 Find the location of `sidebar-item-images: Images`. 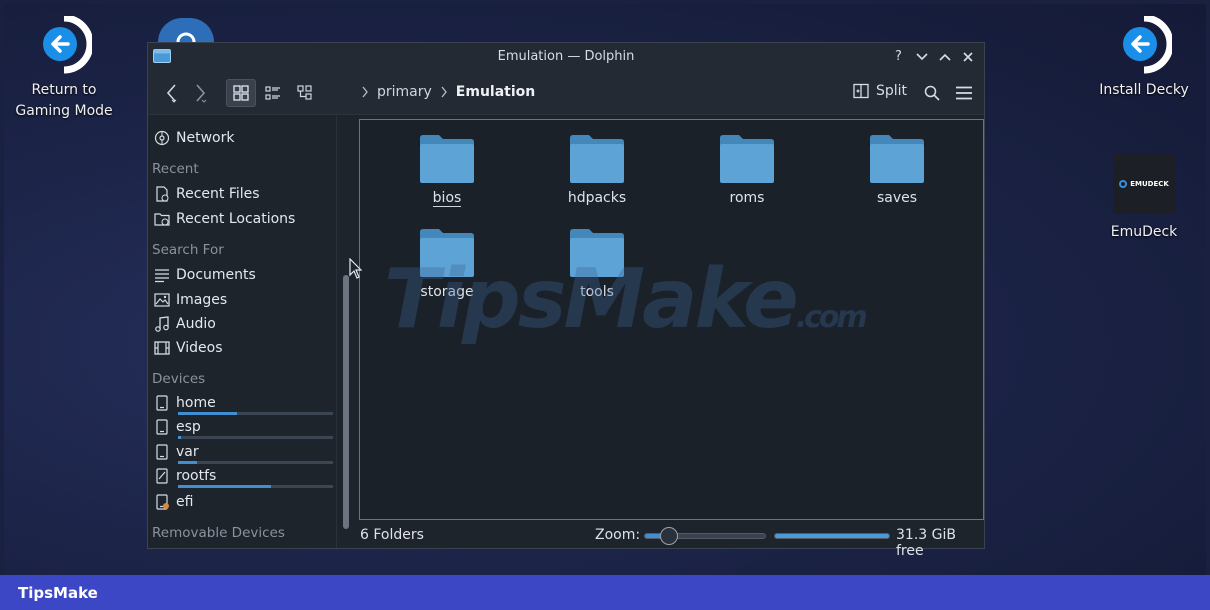

sidebar-item-images: Images is located at coordinates (190, 300).